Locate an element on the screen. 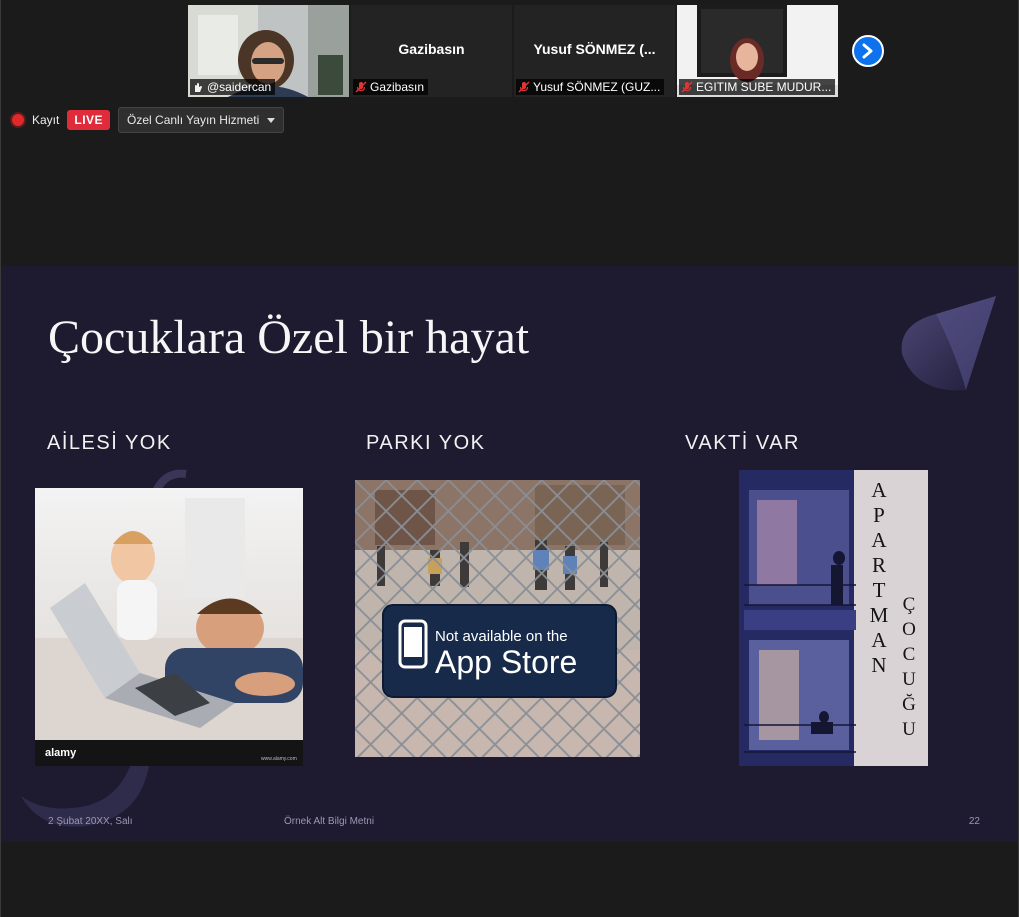 The height and width of the screenshot is (917, 1019). live-stream-service-dropdown: Özel Canlı Yayın Hizmeti is located at coordinates (201, 120).